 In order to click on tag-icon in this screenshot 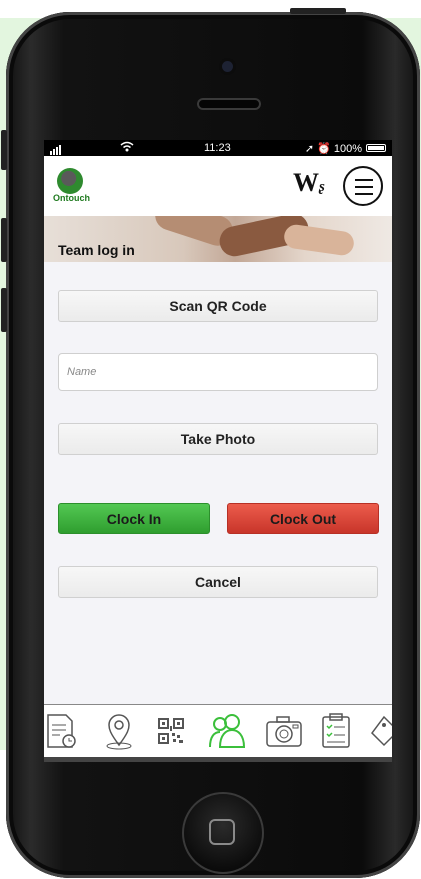, I will do `click(380, 731)`.